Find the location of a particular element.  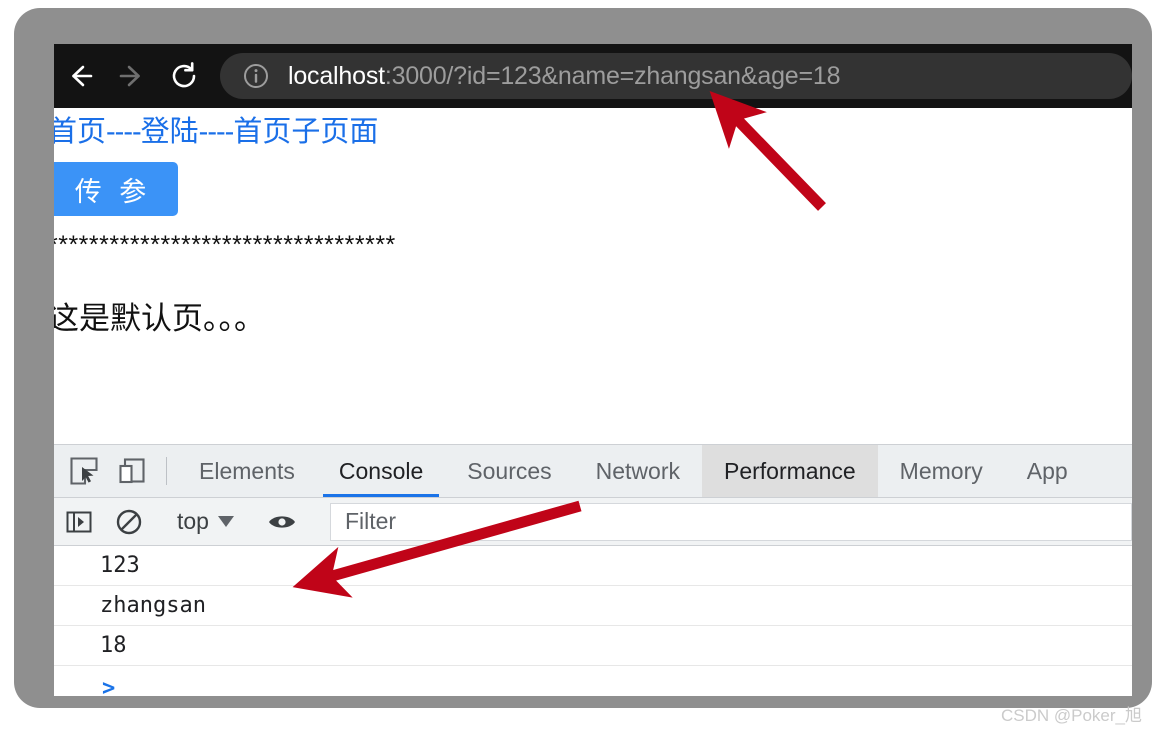

tab-sources-label: Sources is located at coordinates (509, 470).